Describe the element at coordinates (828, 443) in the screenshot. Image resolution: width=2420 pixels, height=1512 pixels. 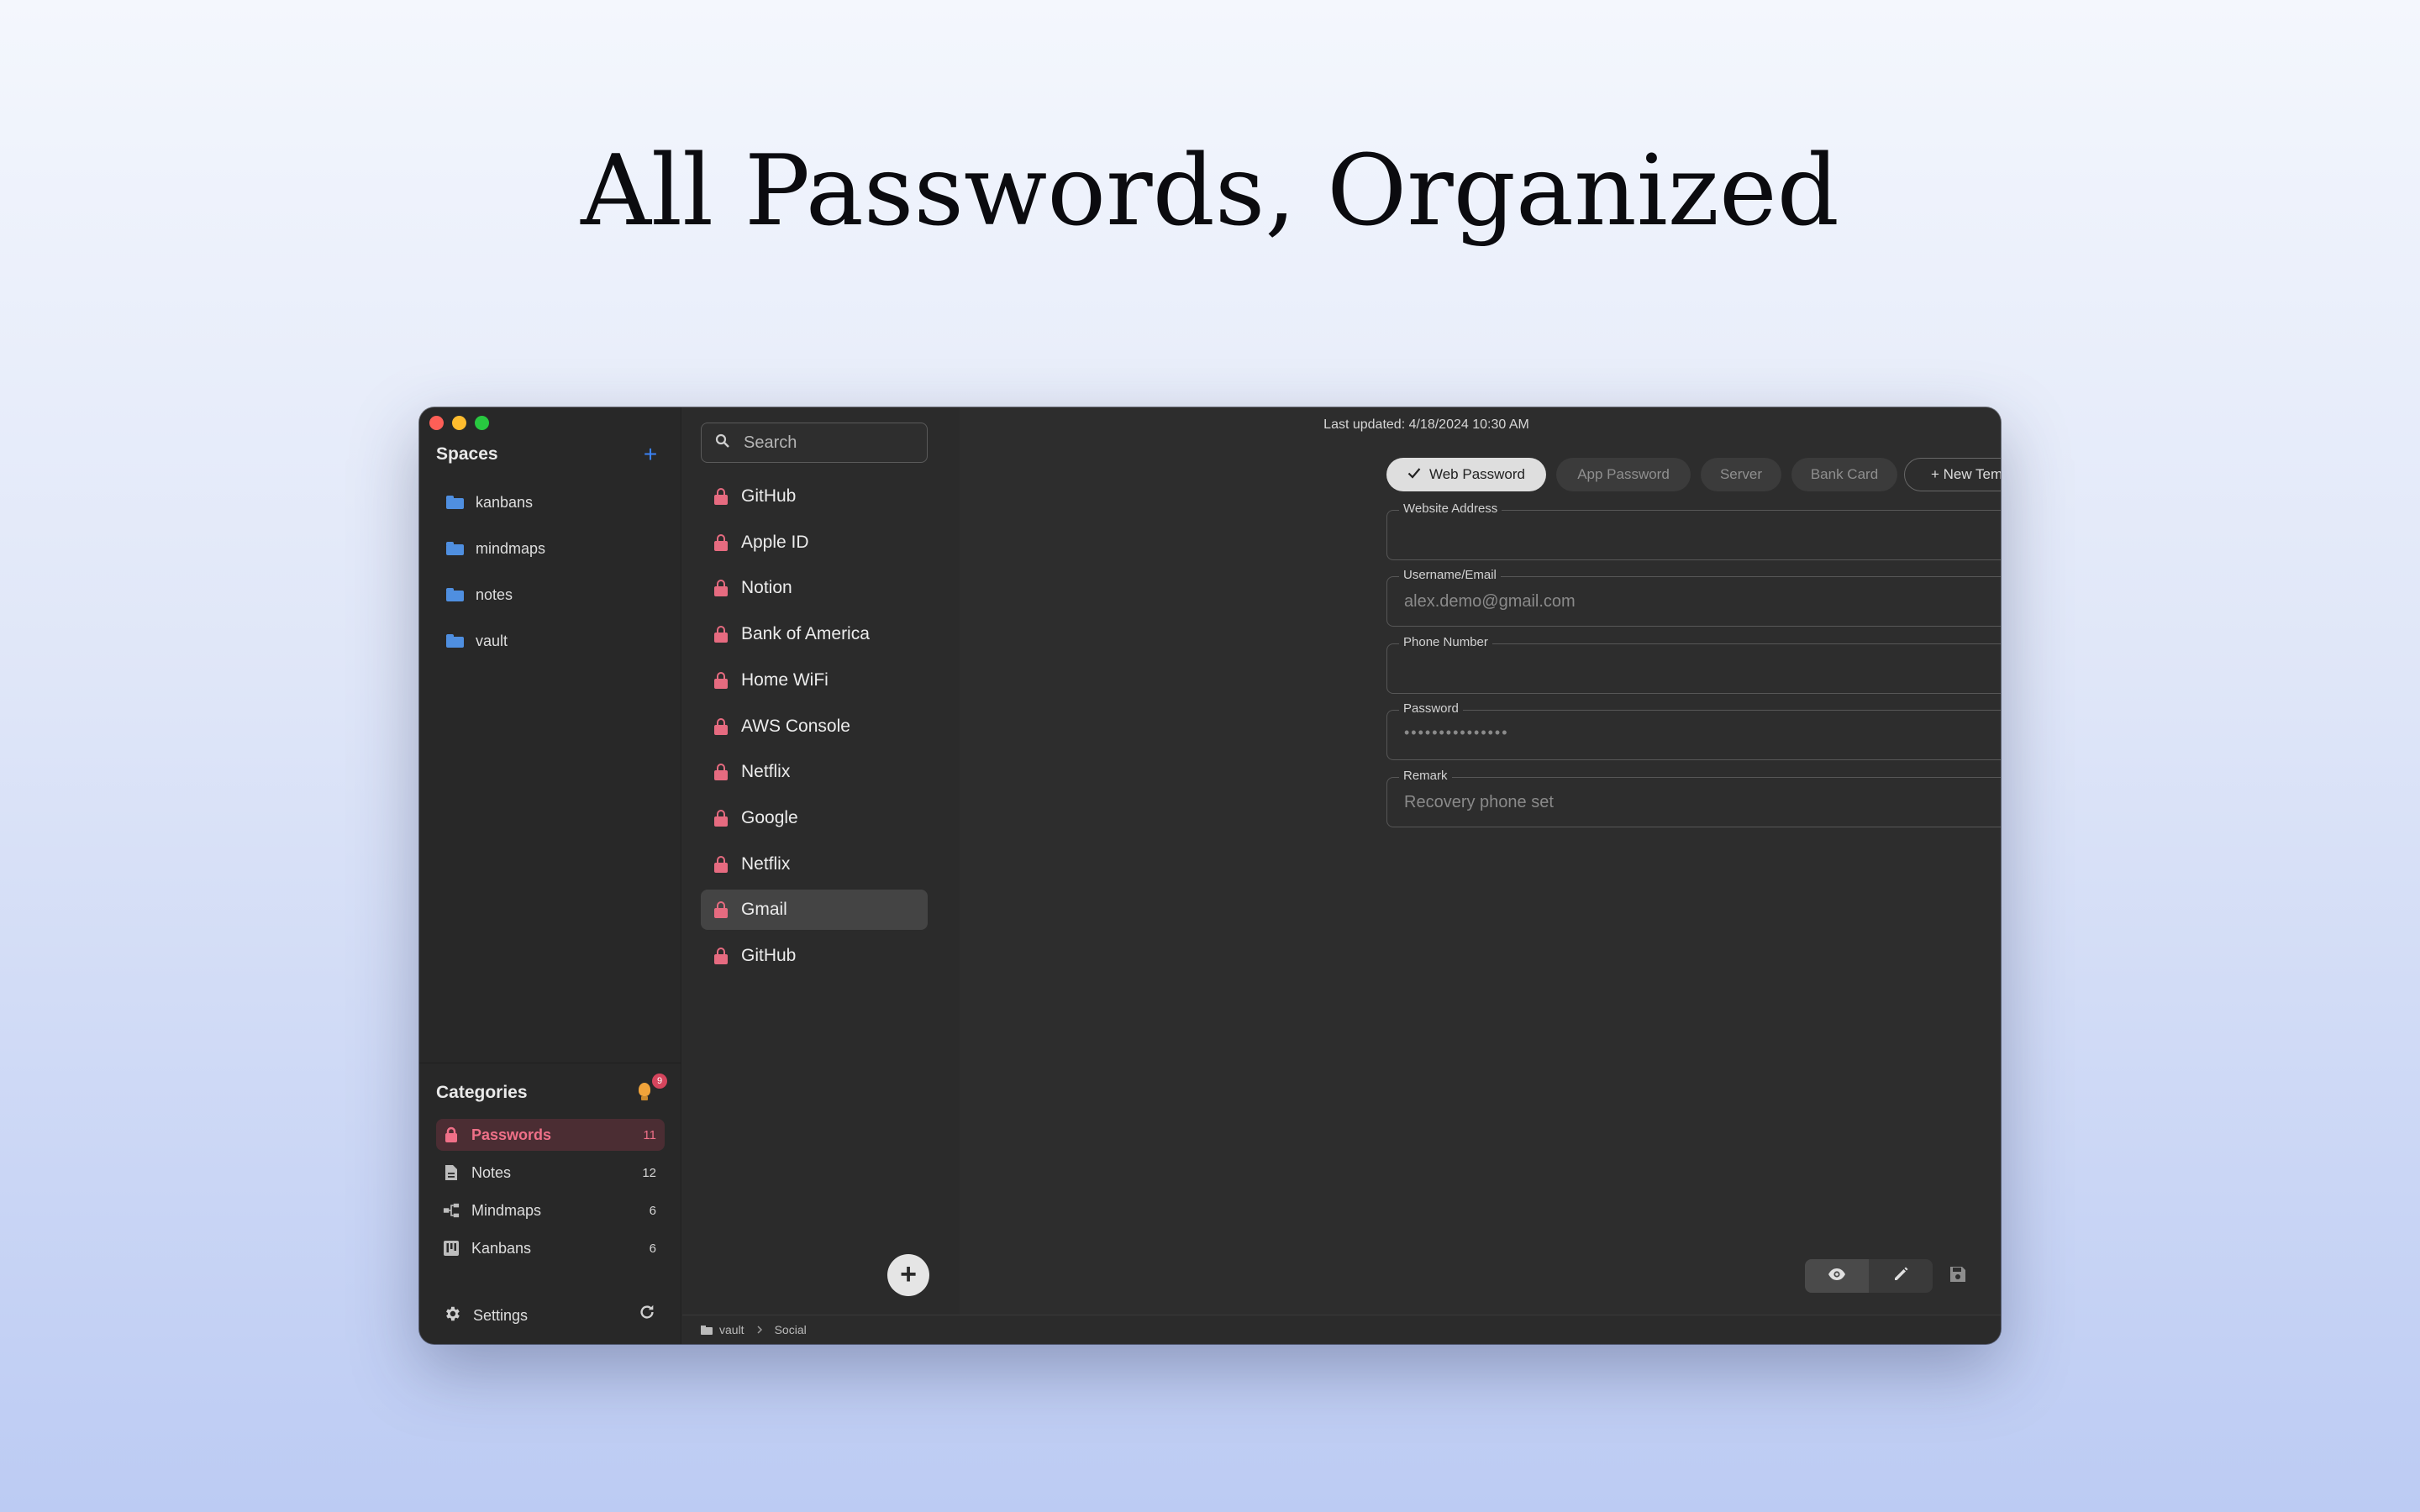
I see `search-input` at that location.